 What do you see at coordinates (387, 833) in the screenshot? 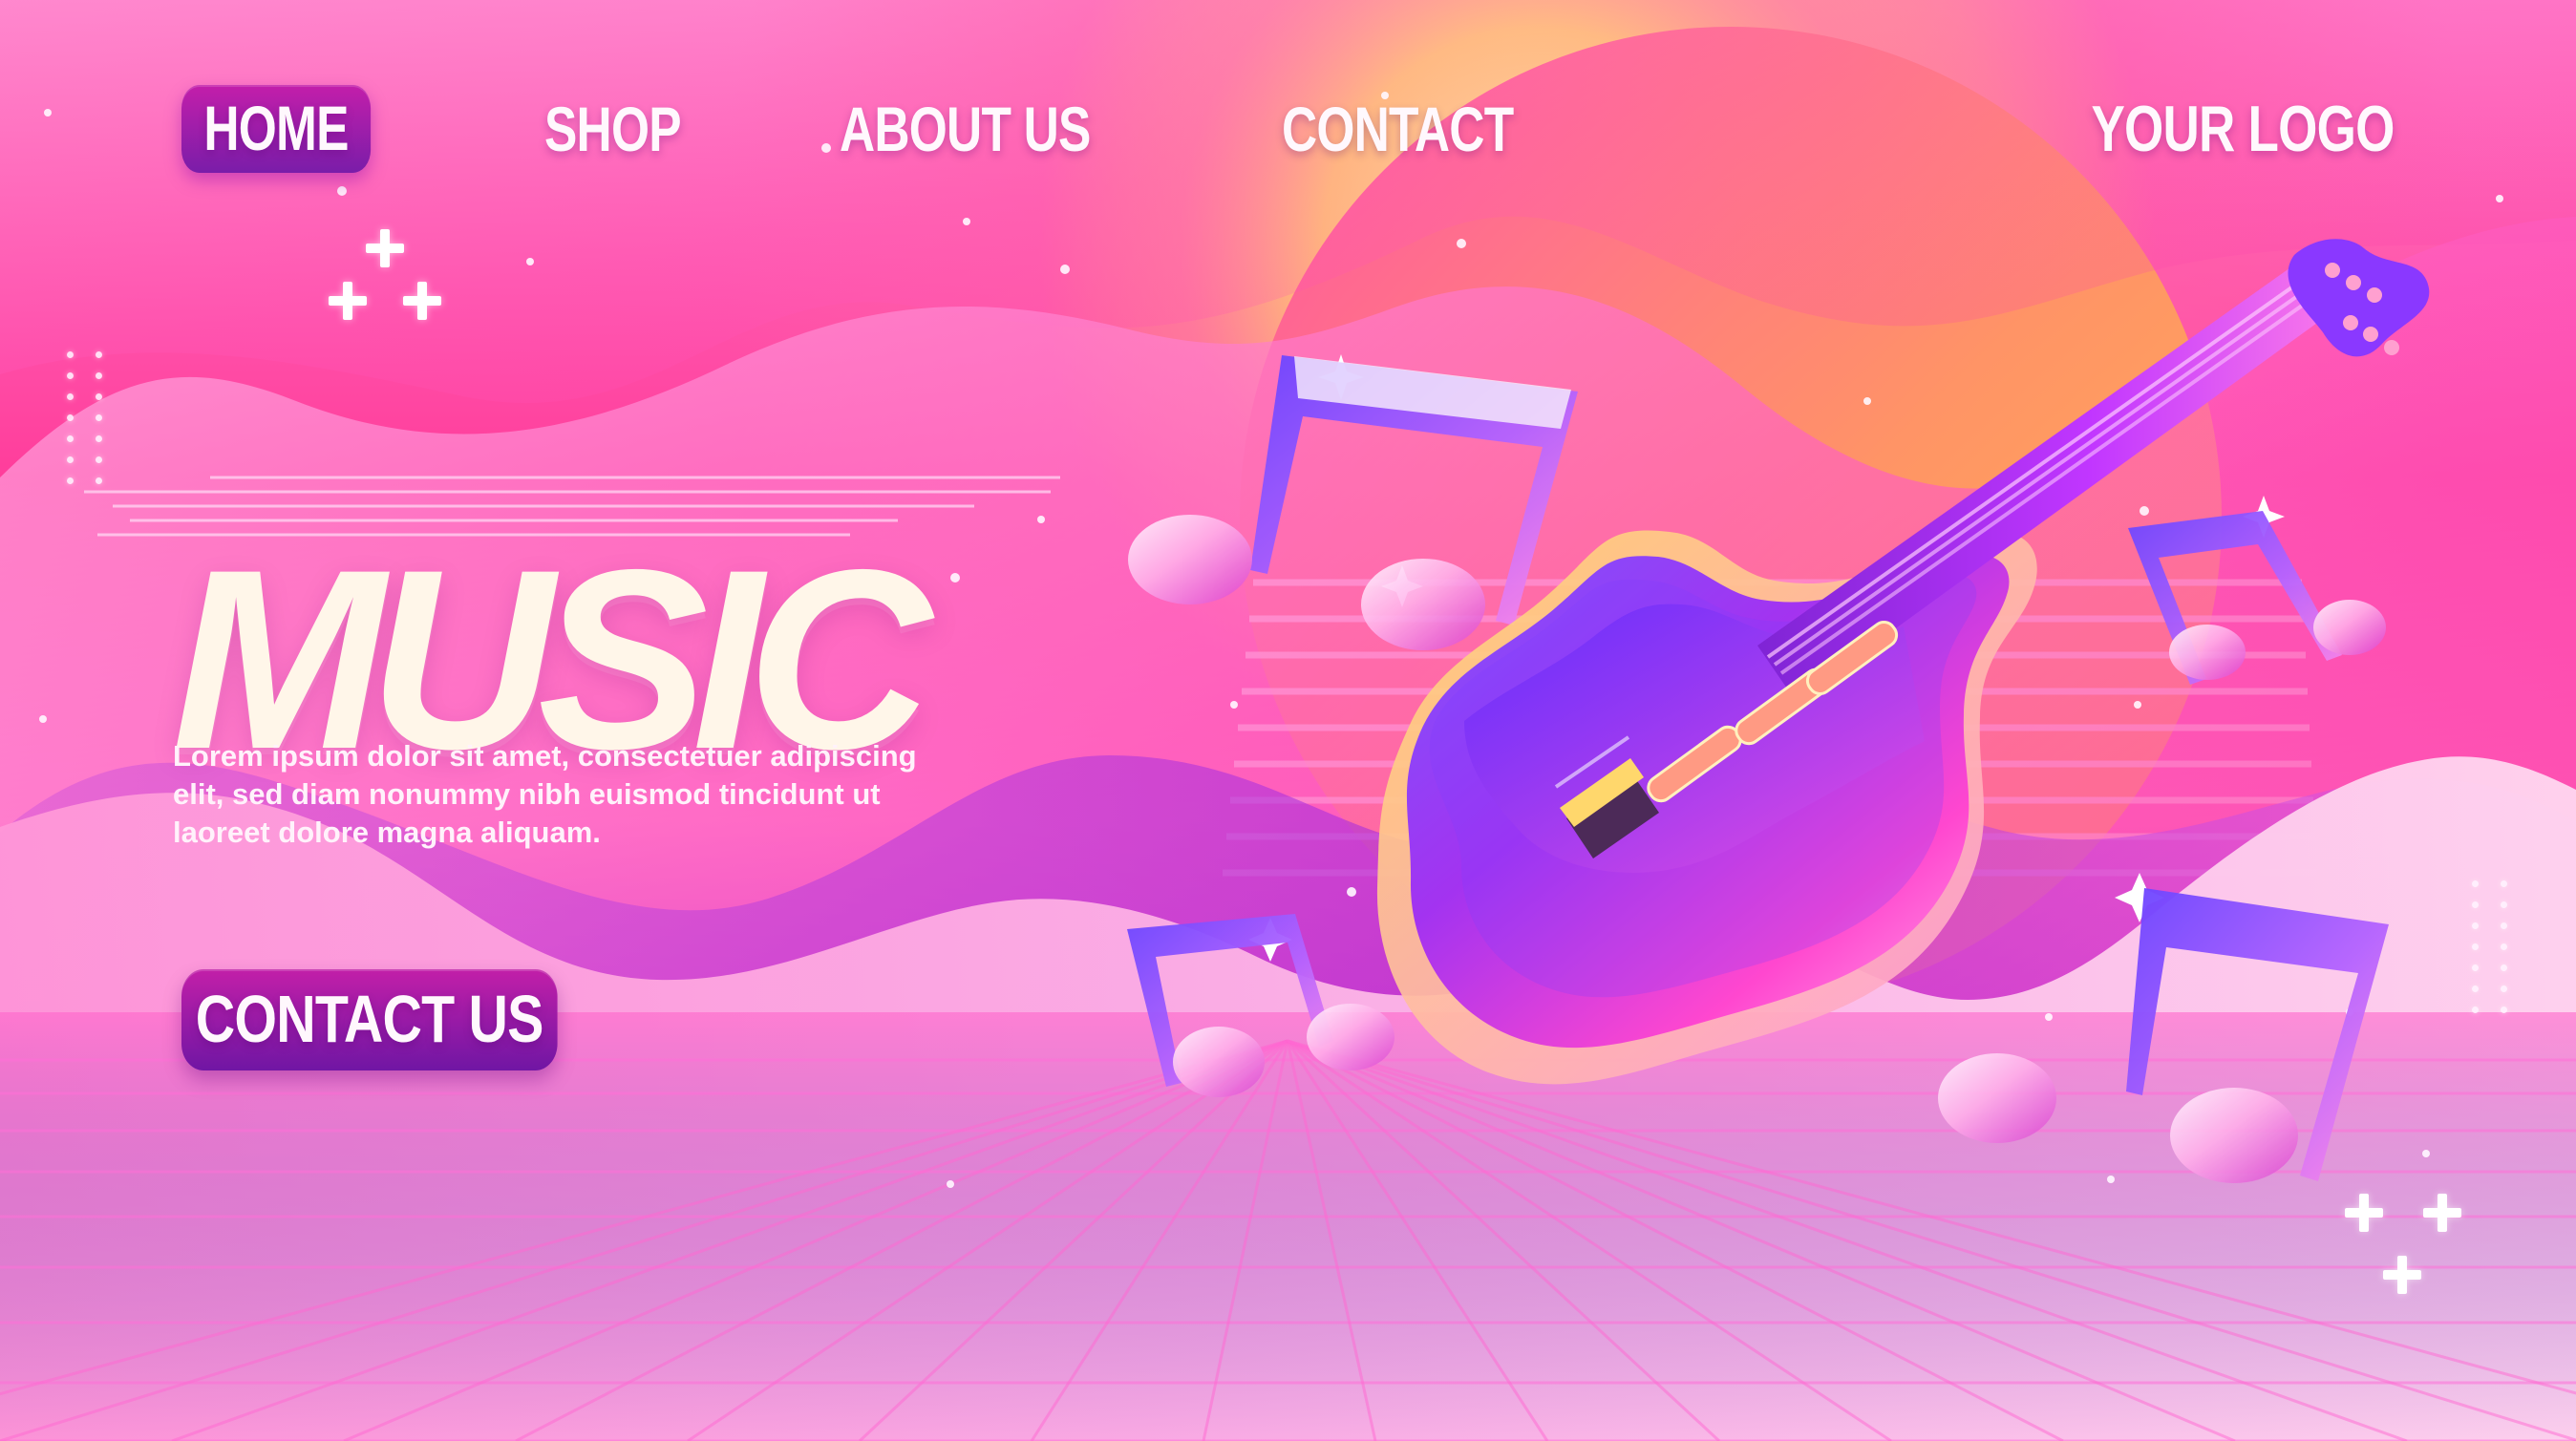
I see `hero-description-line: laoreet dolore magna aliquam.` at bounding box center [387, 833].